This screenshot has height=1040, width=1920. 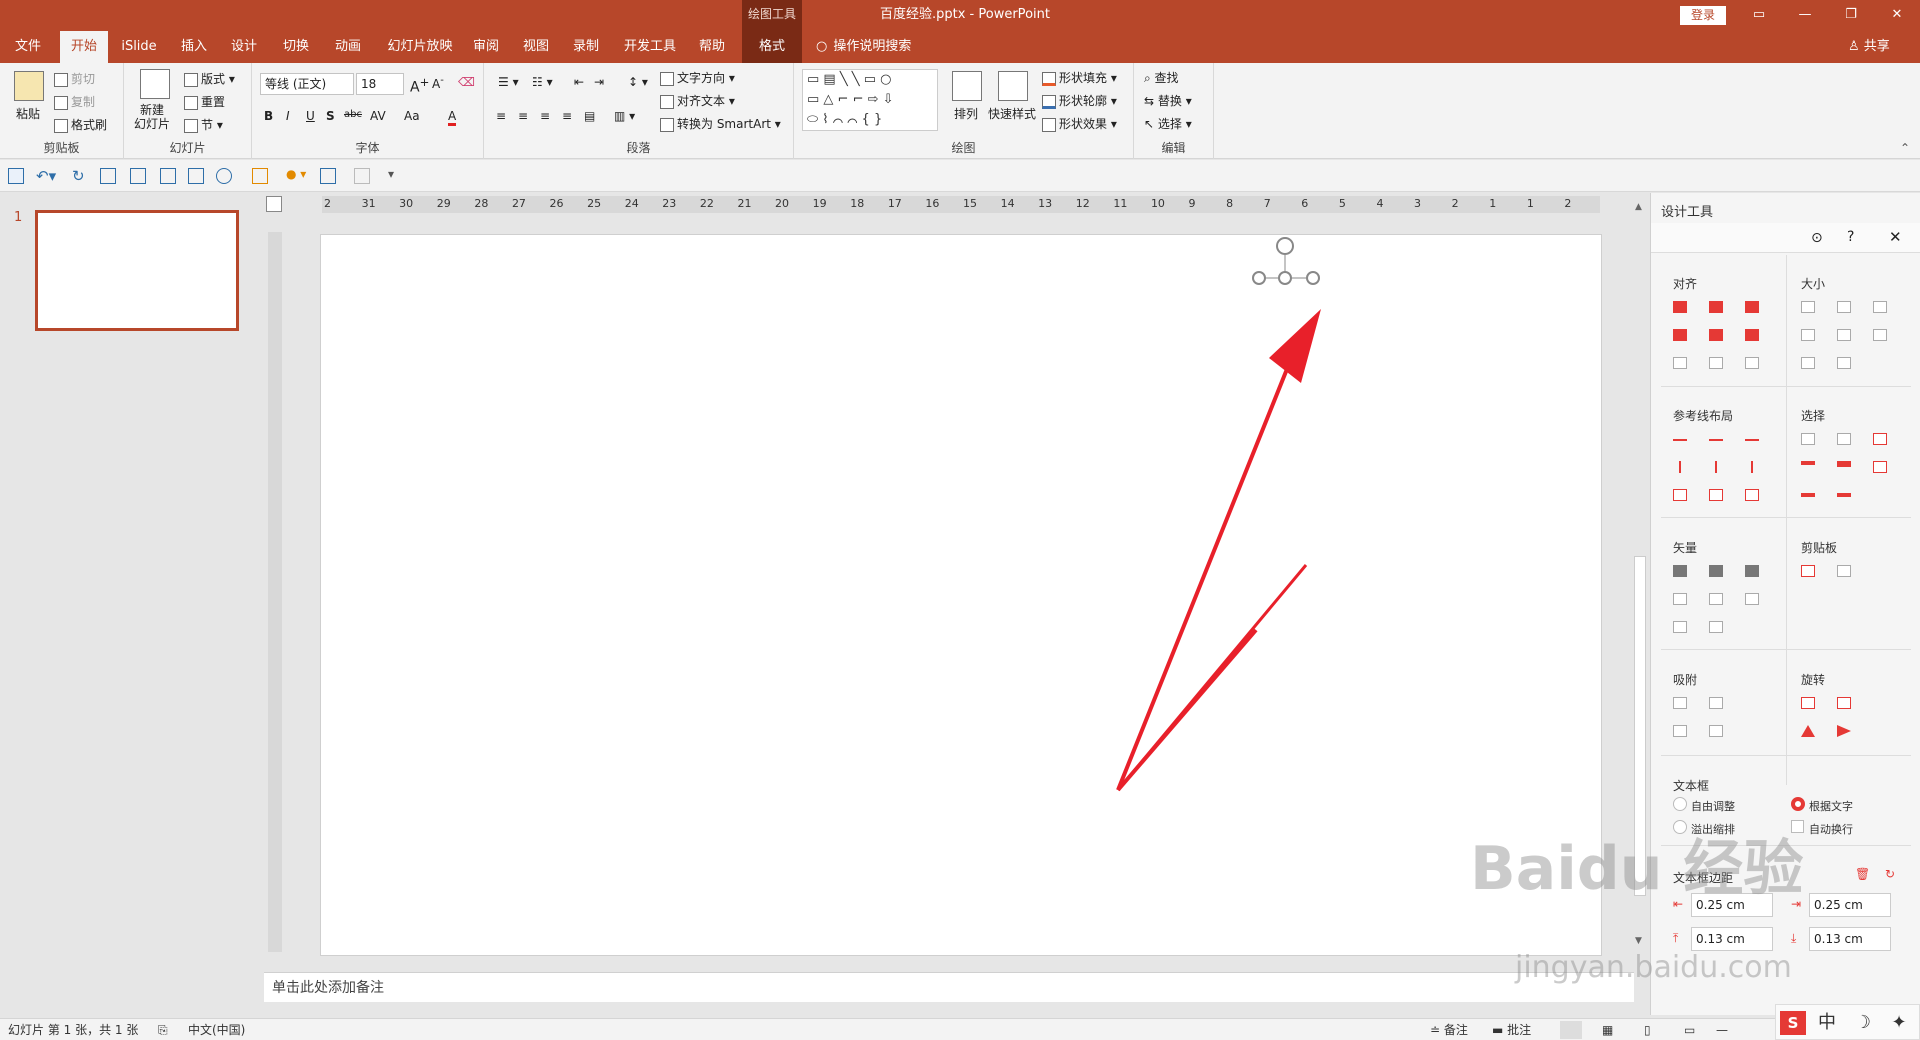 I want to click on select-row-icon, so click(x=1844, y=495).